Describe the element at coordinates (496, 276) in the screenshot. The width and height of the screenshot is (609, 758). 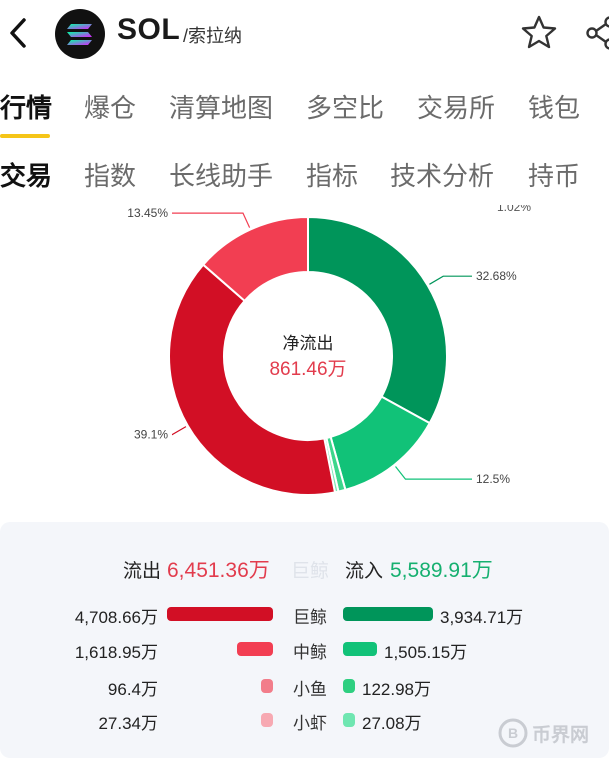
I see `slice-label: 32.68%` at that location.